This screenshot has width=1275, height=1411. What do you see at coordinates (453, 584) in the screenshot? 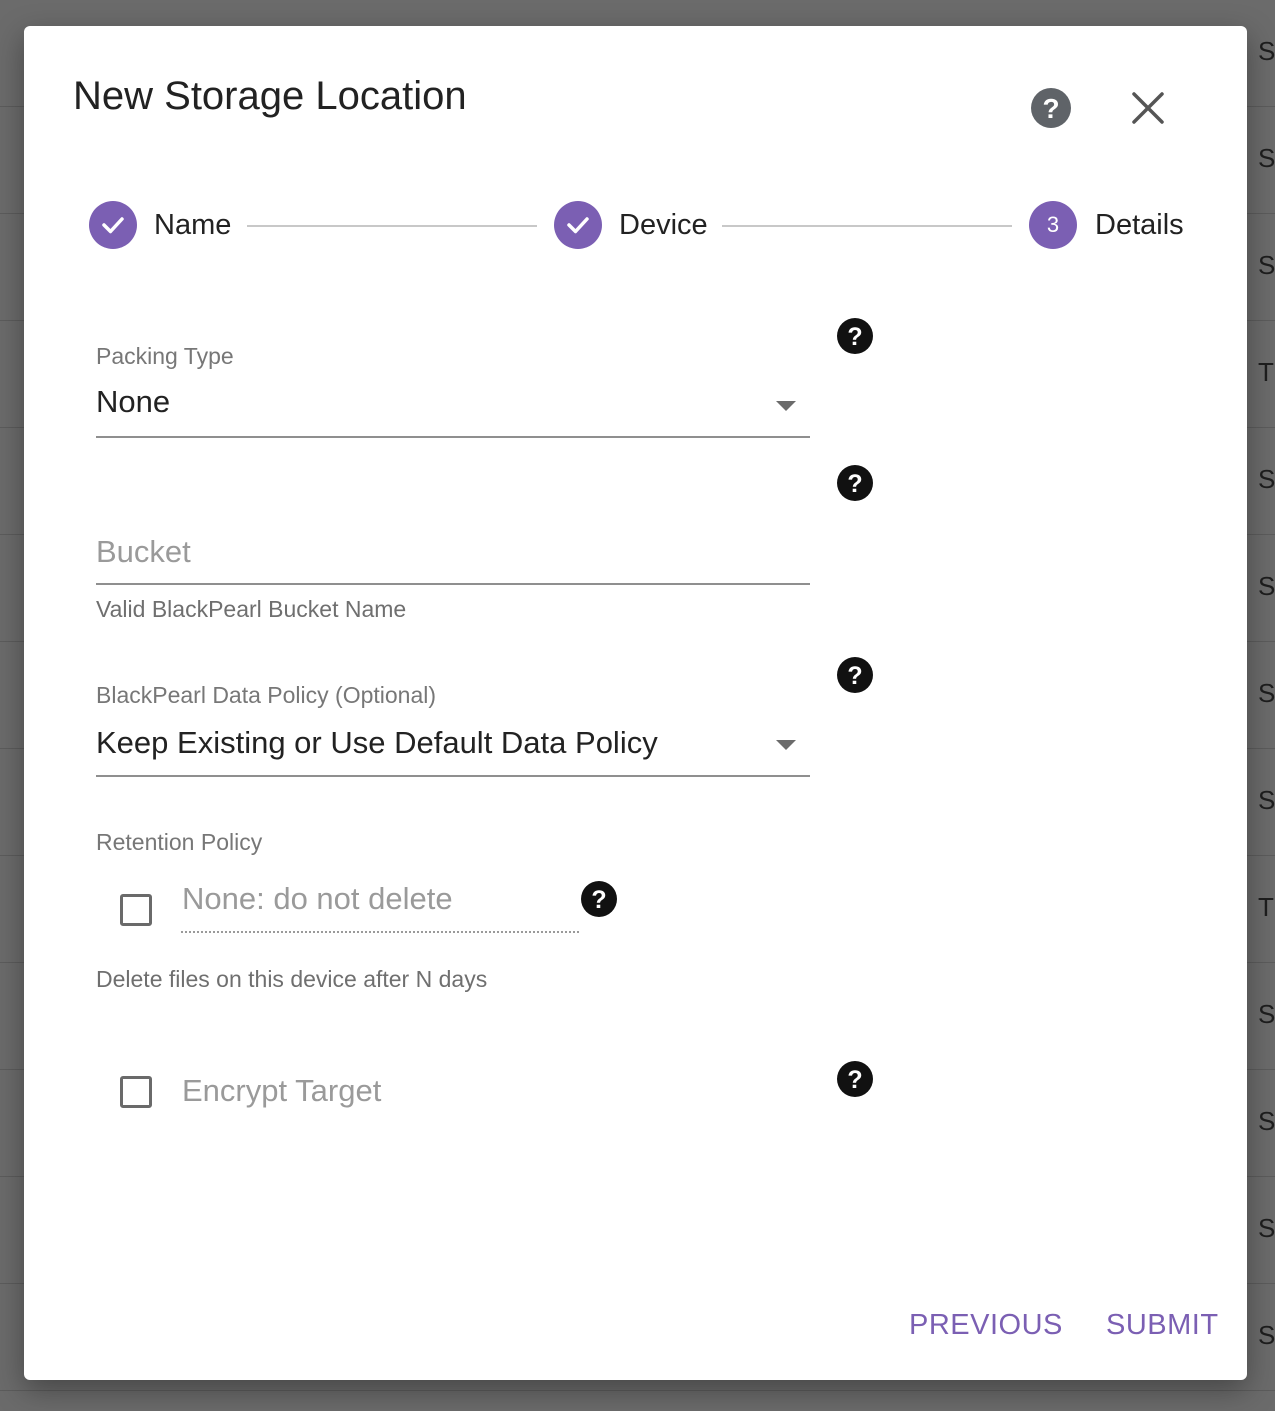
I see `bucket-underline` at bounding box center [453, 584].